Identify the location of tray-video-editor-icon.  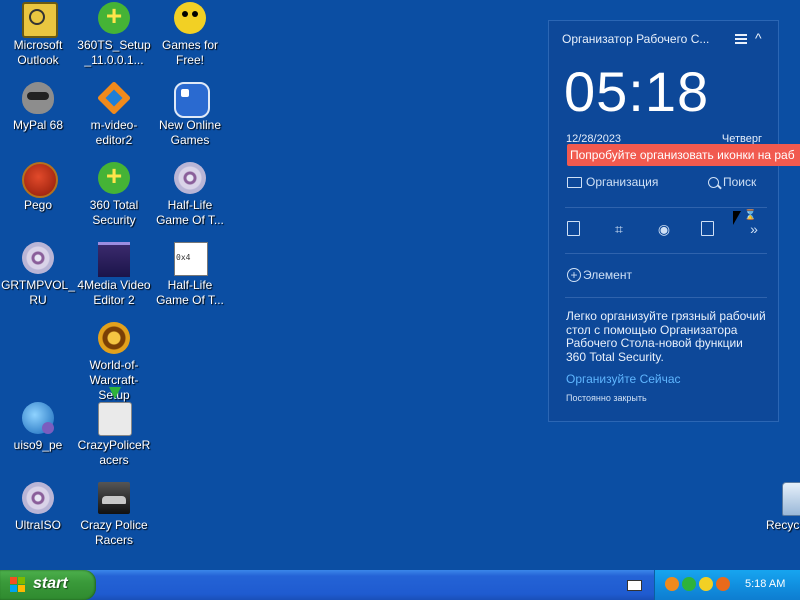
(672, 584).